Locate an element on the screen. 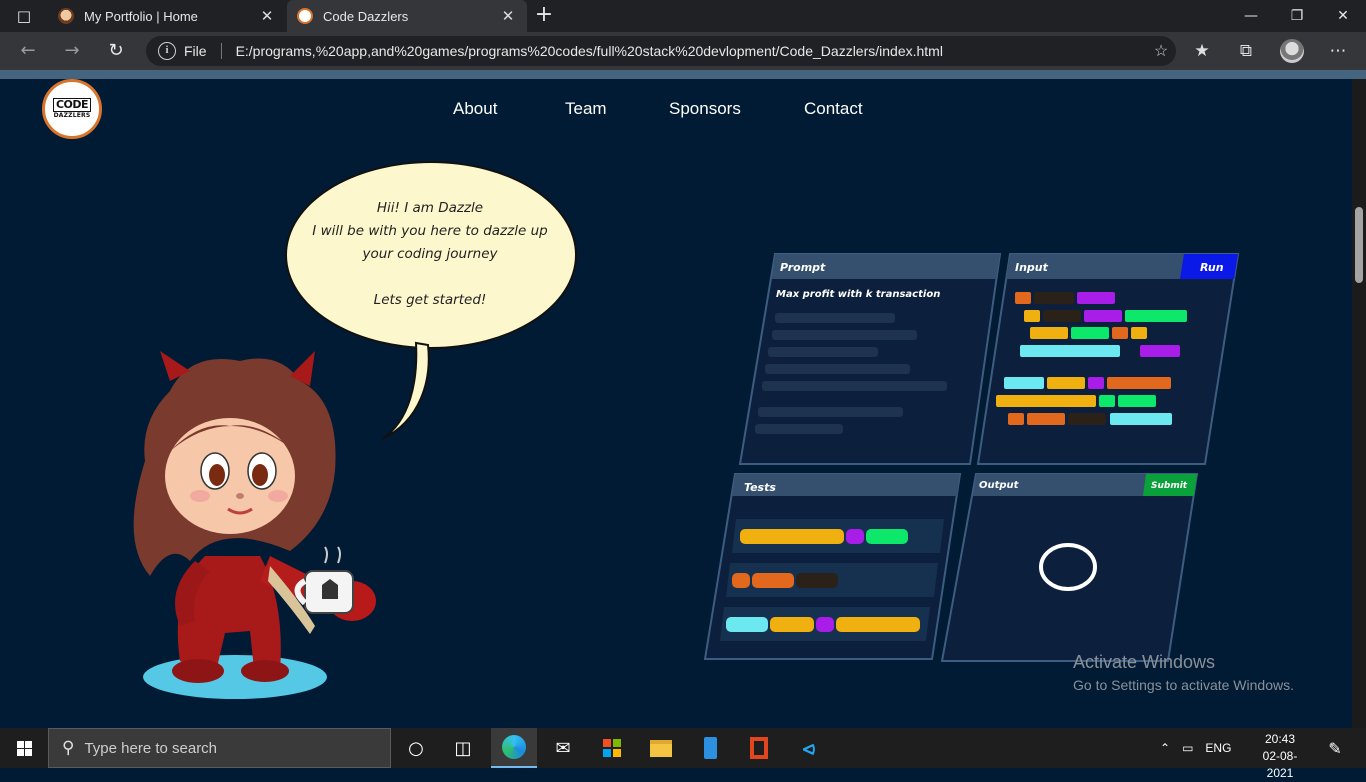 Image resolution: width=1366 pixels, height=782 pixels. favorites-icon: ★ is located at coordinates (1202, 51).